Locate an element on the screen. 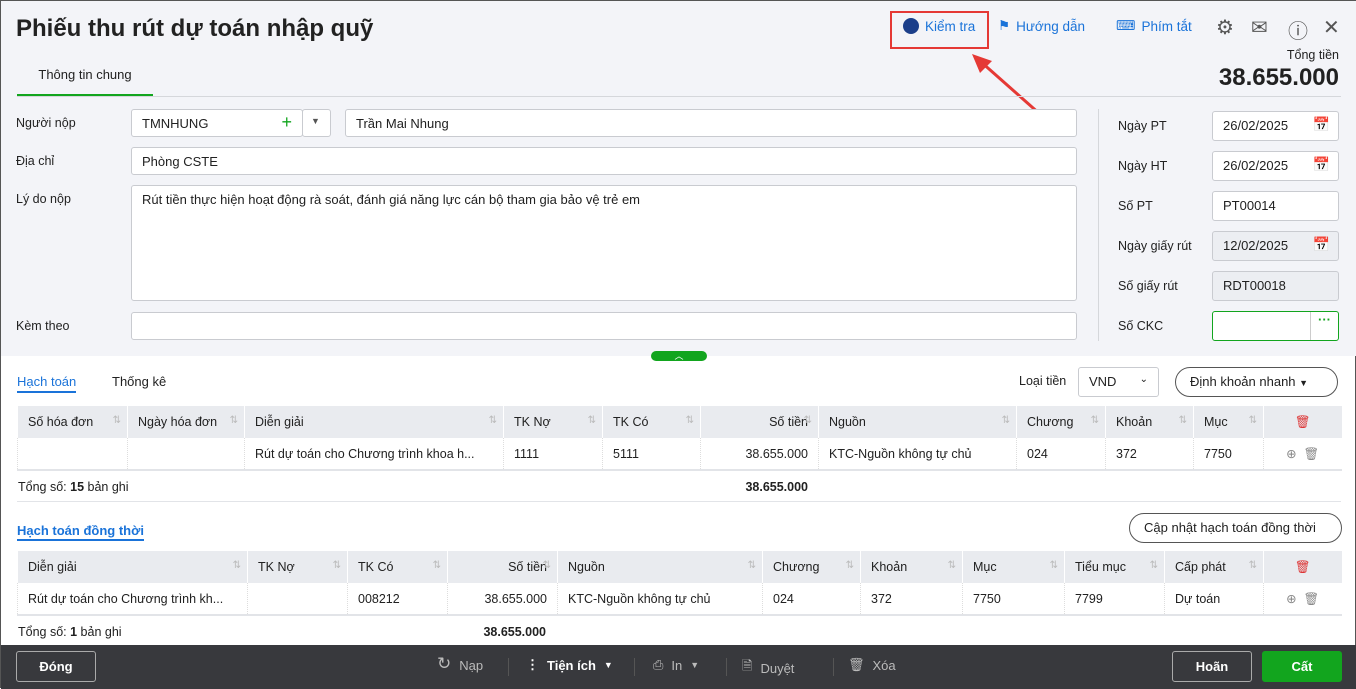  payer-dropdown: ▼ is located at coordinates (316, 123).